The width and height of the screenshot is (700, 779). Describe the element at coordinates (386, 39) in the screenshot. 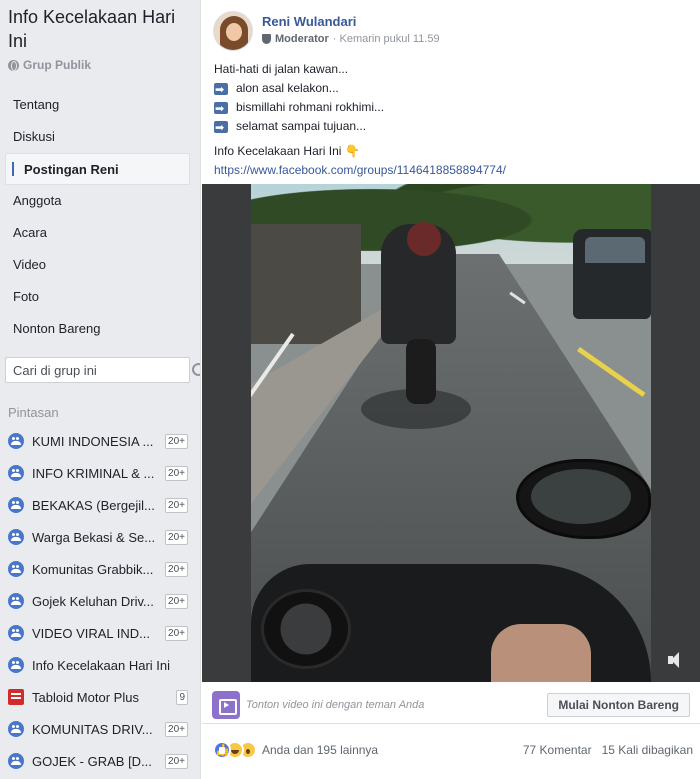

I see `post-timestamp: · Kemarin pukul 11.59` at that location.